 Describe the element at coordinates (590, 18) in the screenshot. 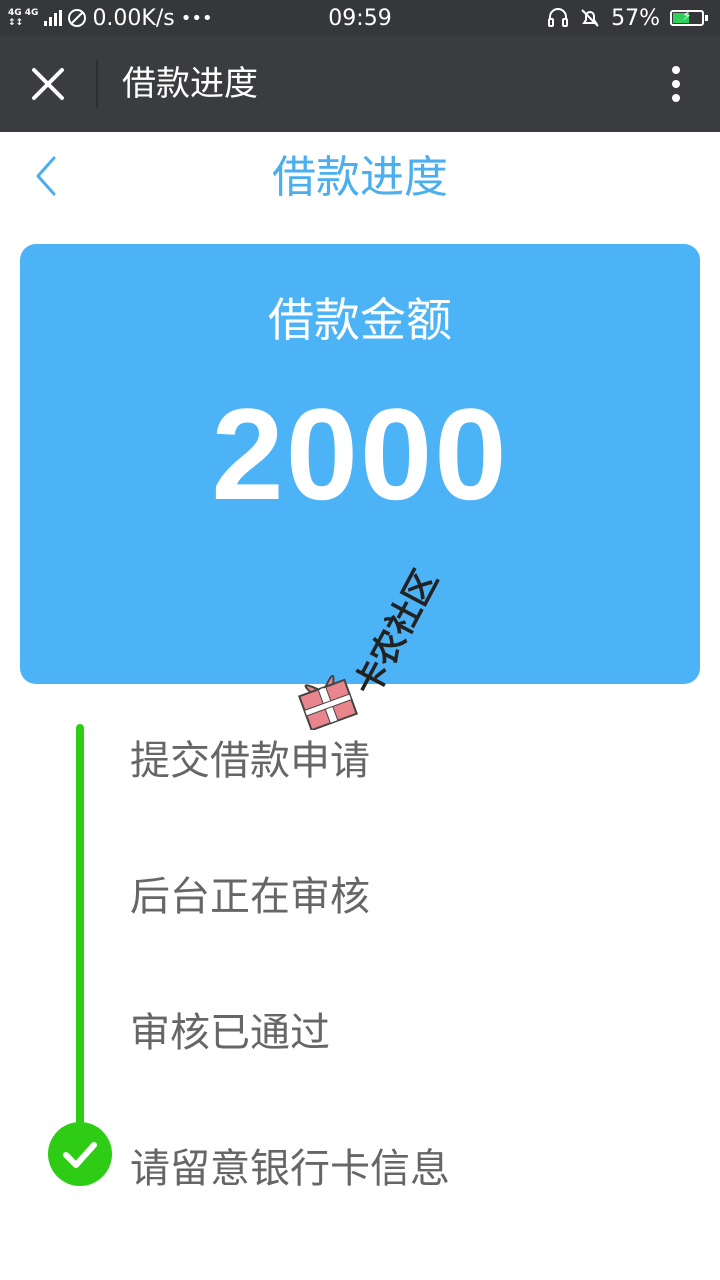

I see `bell-muted-icon` at that location.